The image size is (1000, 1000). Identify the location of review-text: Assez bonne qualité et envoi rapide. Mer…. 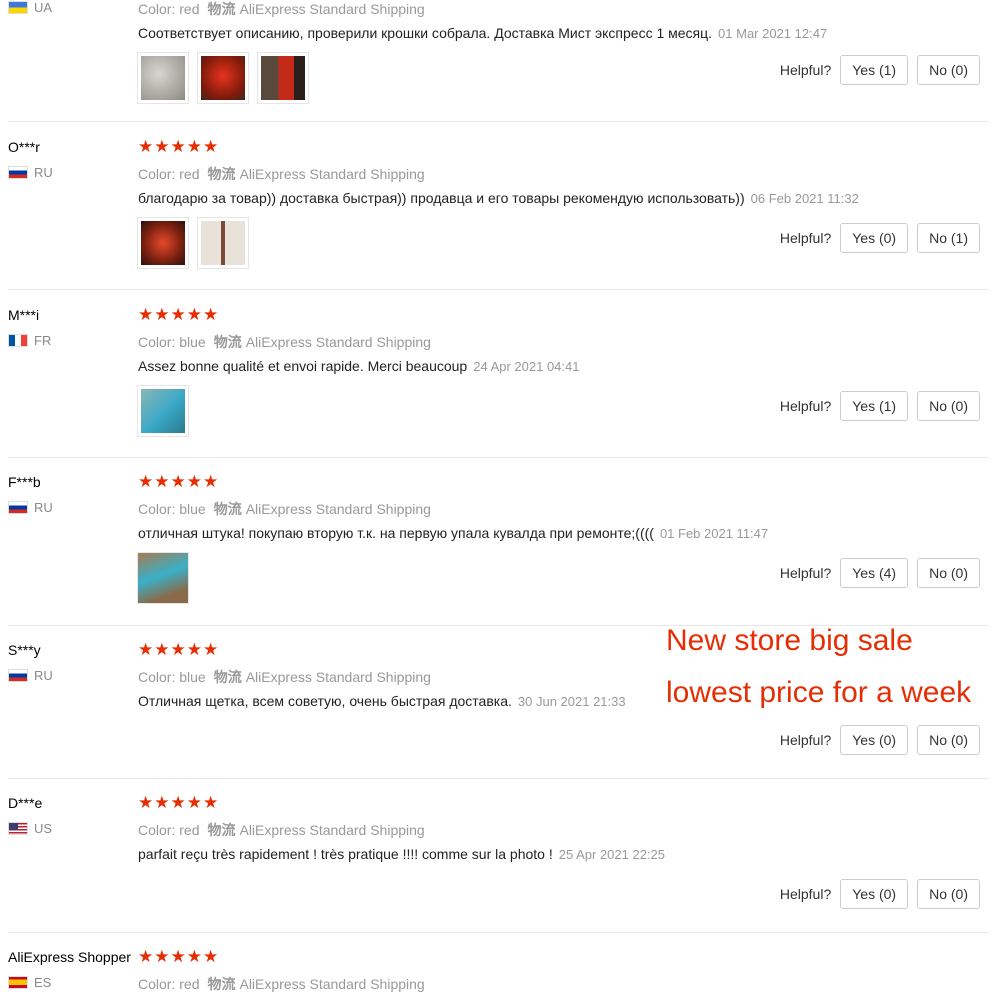
(359, 366).